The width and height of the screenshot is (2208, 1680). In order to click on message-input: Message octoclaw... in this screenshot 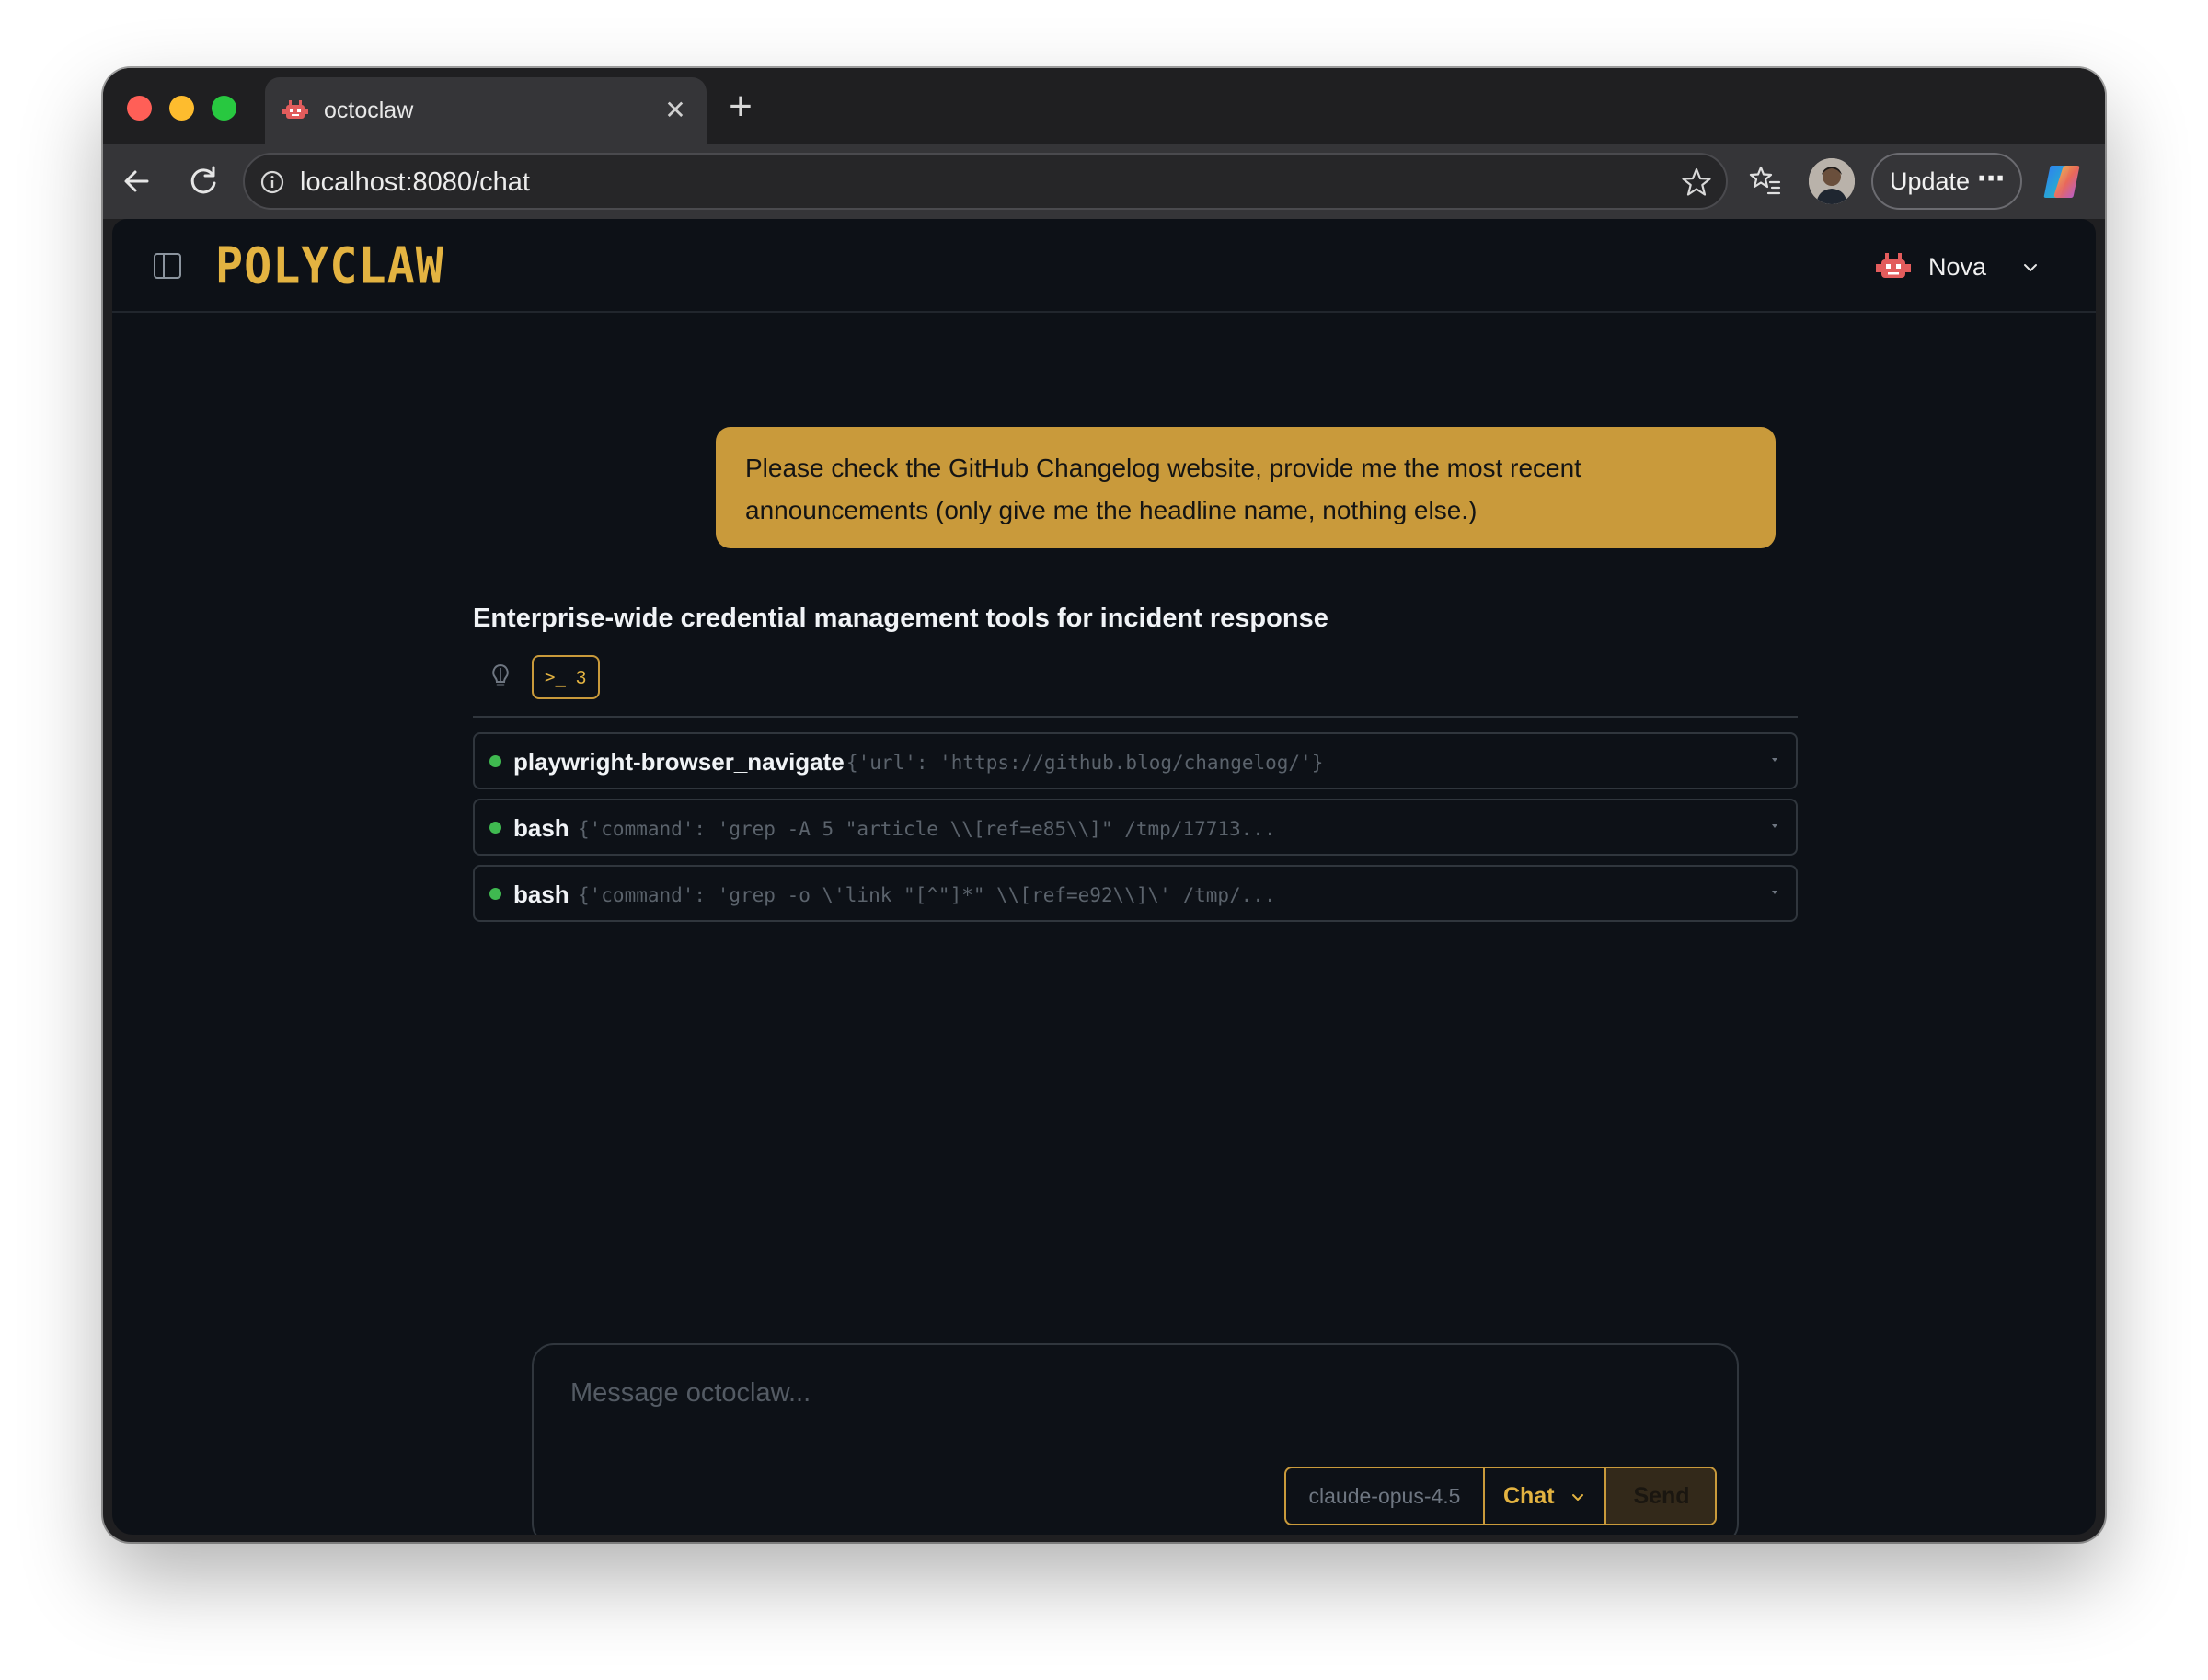, I will do `click(690, 1393)`.